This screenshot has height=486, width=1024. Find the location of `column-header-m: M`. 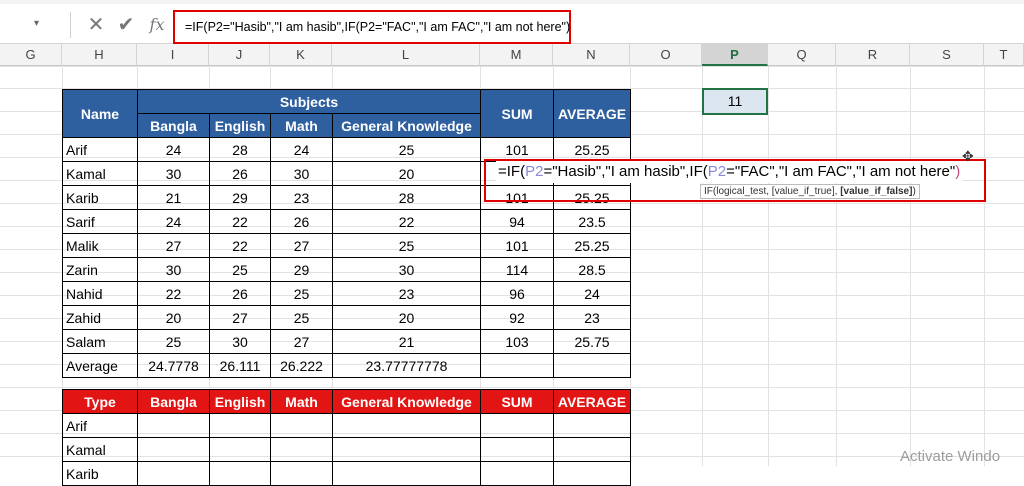

column-header-m: M is located at coordinates (516, 55).